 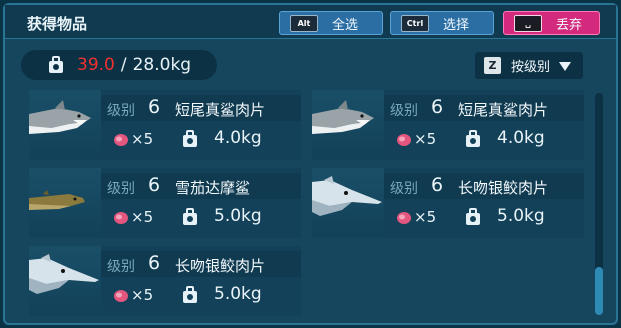 I want to click on chevron-down-icon, so click(x=565, y=66).